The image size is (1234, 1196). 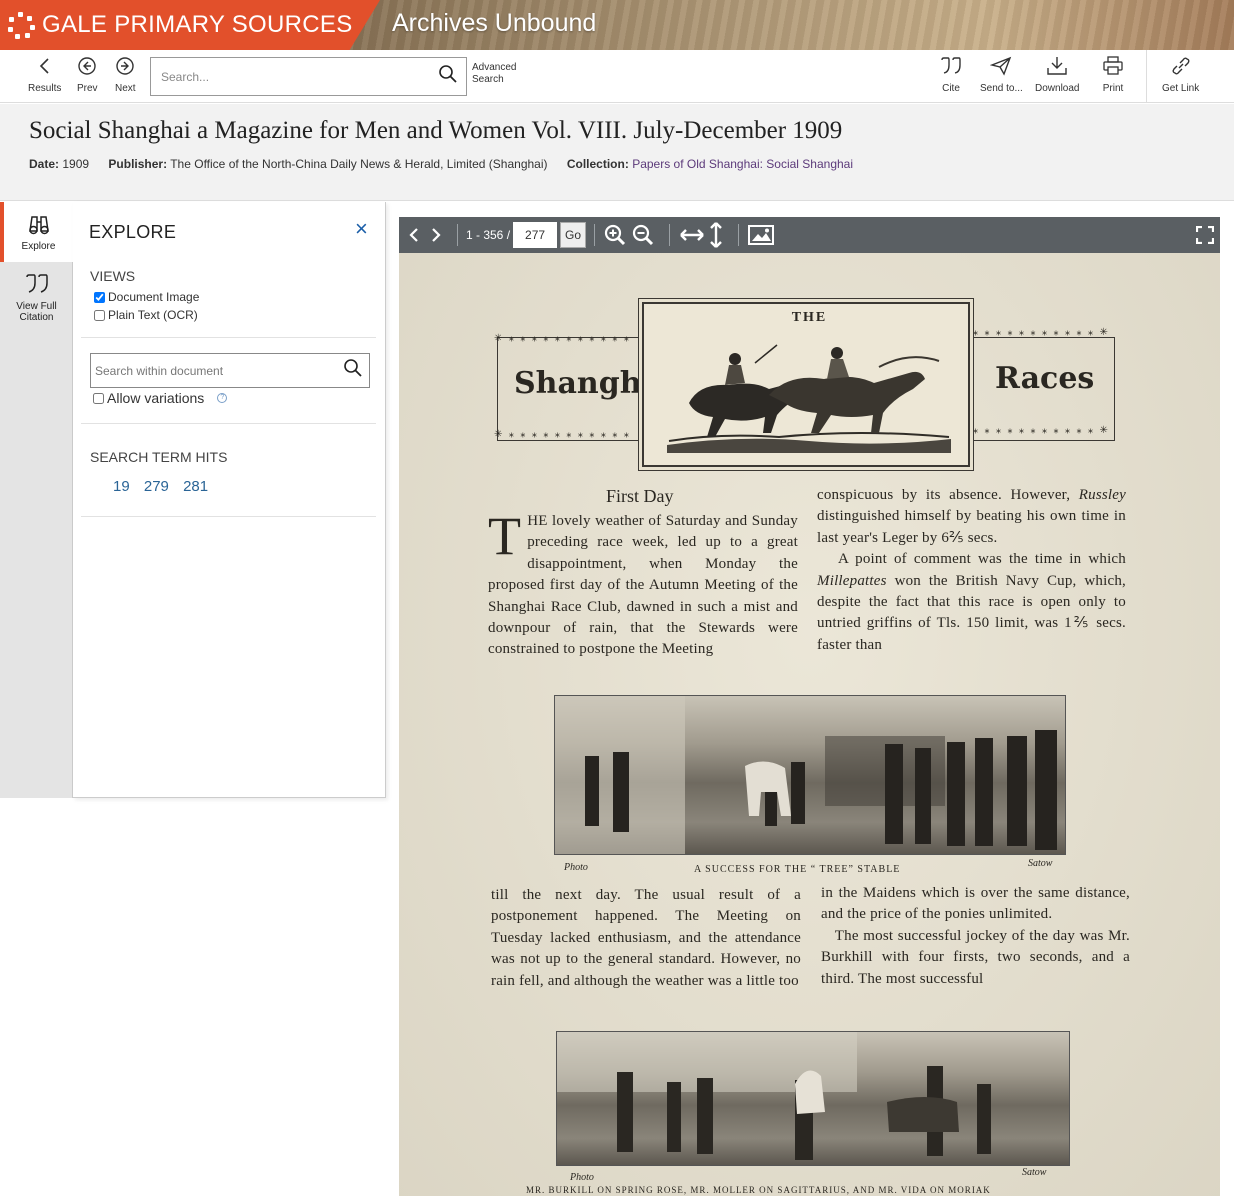 What do you see at coordinates (160, 398) in the screenshot?
I see `allow-variations: Allow variations ?` at bounding box center [160, 398].